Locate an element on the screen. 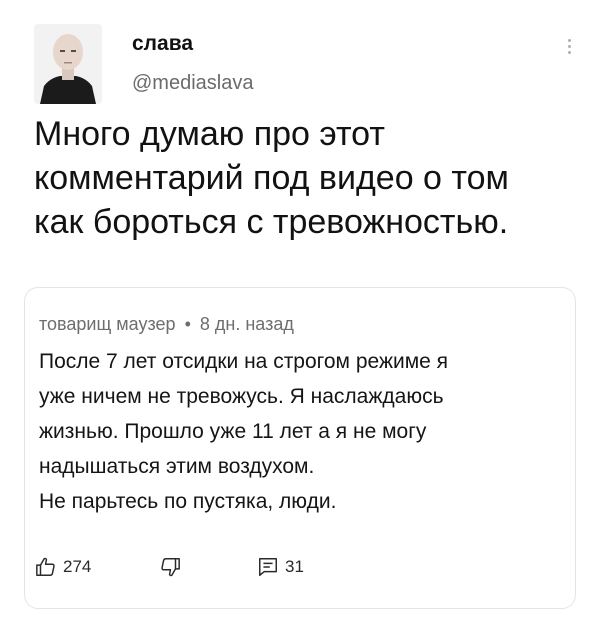  avatar is located at coordinates (68, 64).